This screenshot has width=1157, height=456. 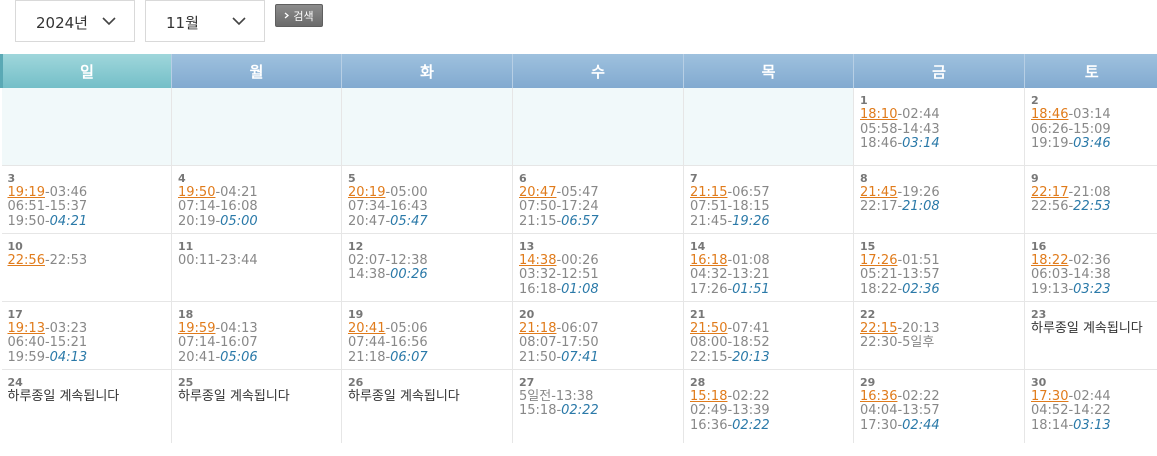 What do you see at coordinates (427, 397) in the screenshot?
I see `moon-time-line: 하루종일 계속됩니다` at bounding box center [427, 397].